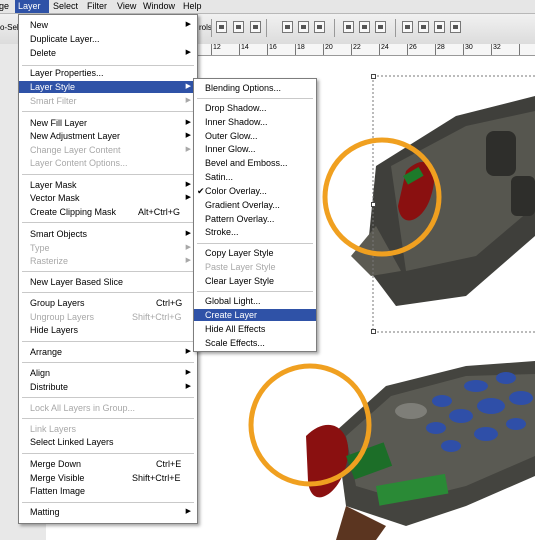 The width and height of the screenshot is (535, 540). Describe the element at coordinates (9, 27) in the screenshot. I see `auto-select-label: o-Sel` at that location.